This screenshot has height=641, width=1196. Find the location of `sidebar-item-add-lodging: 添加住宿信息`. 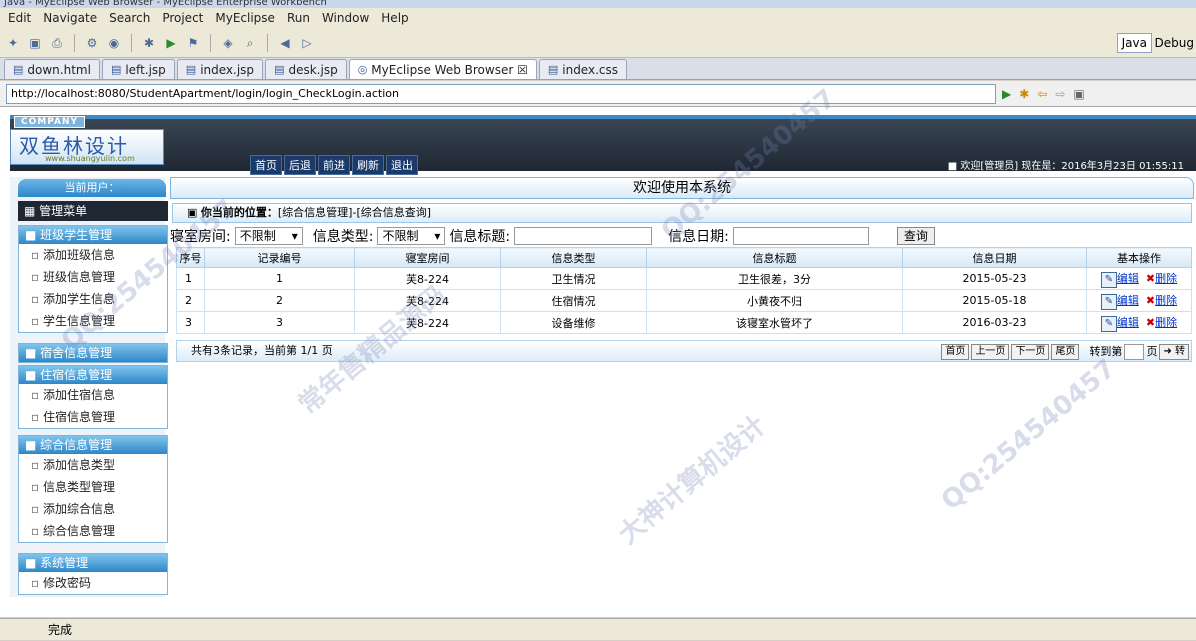

sidebar-item-add-lodging: 添加住宿信息 is located at coordinates (93, 395).